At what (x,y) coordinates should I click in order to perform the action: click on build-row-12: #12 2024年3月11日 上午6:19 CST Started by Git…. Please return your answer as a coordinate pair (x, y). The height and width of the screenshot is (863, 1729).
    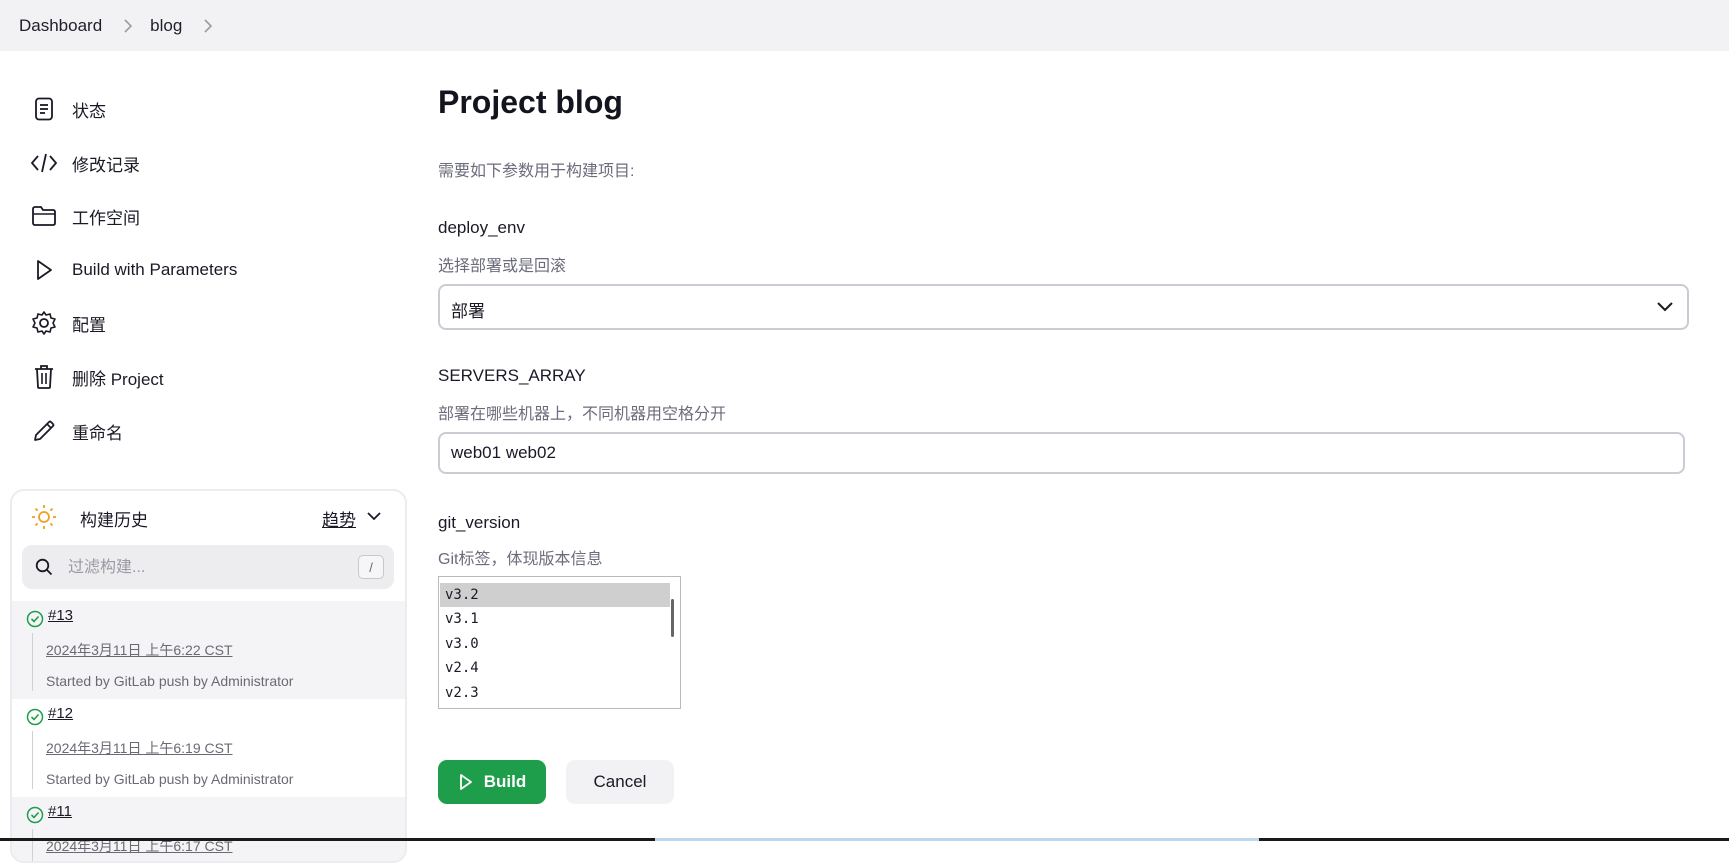
    Looking at the image, I should click on (208, 748).